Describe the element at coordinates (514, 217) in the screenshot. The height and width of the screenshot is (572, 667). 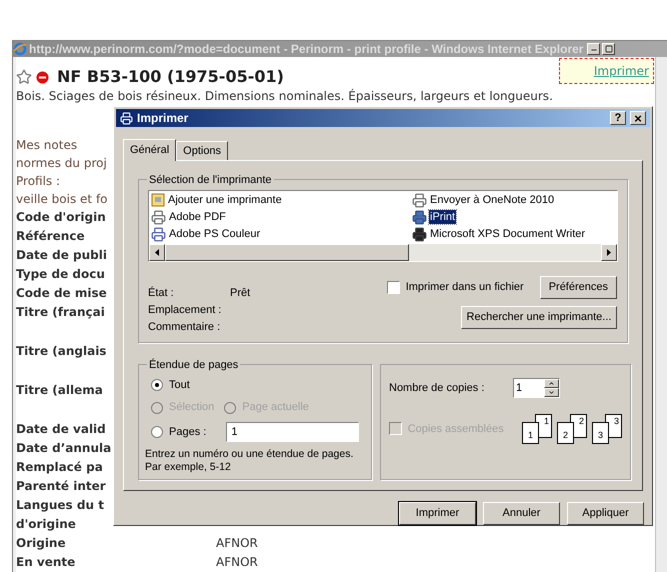
I see `printer-item: iPrint` at that location.